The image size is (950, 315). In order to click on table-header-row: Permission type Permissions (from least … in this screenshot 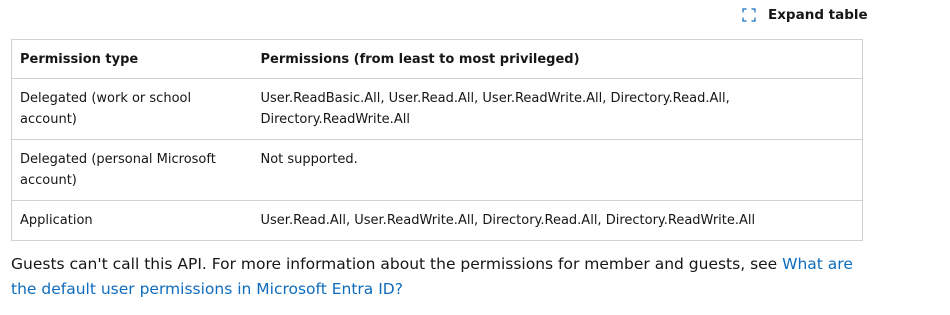, I will do `click(437, 59)`.